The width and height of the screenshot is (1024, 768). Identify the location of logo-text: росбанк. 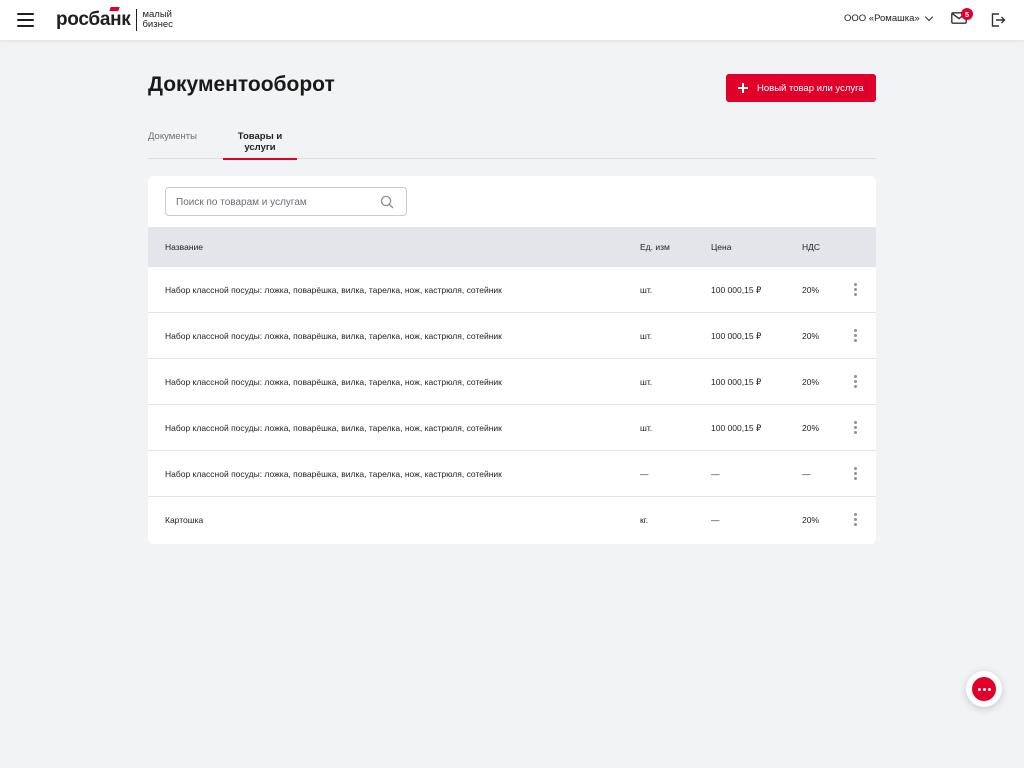
(93, 19).